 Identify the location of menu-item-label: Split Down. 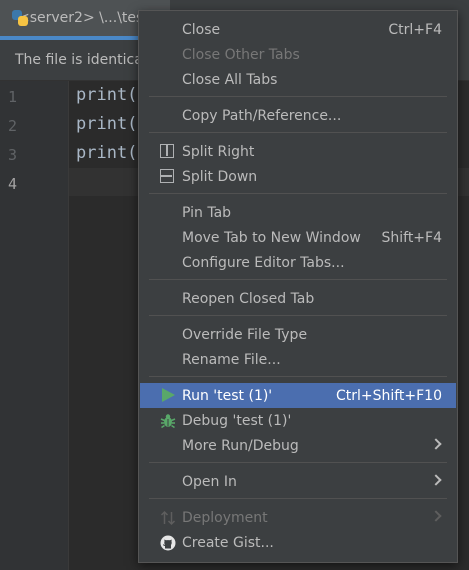
(220, 176).